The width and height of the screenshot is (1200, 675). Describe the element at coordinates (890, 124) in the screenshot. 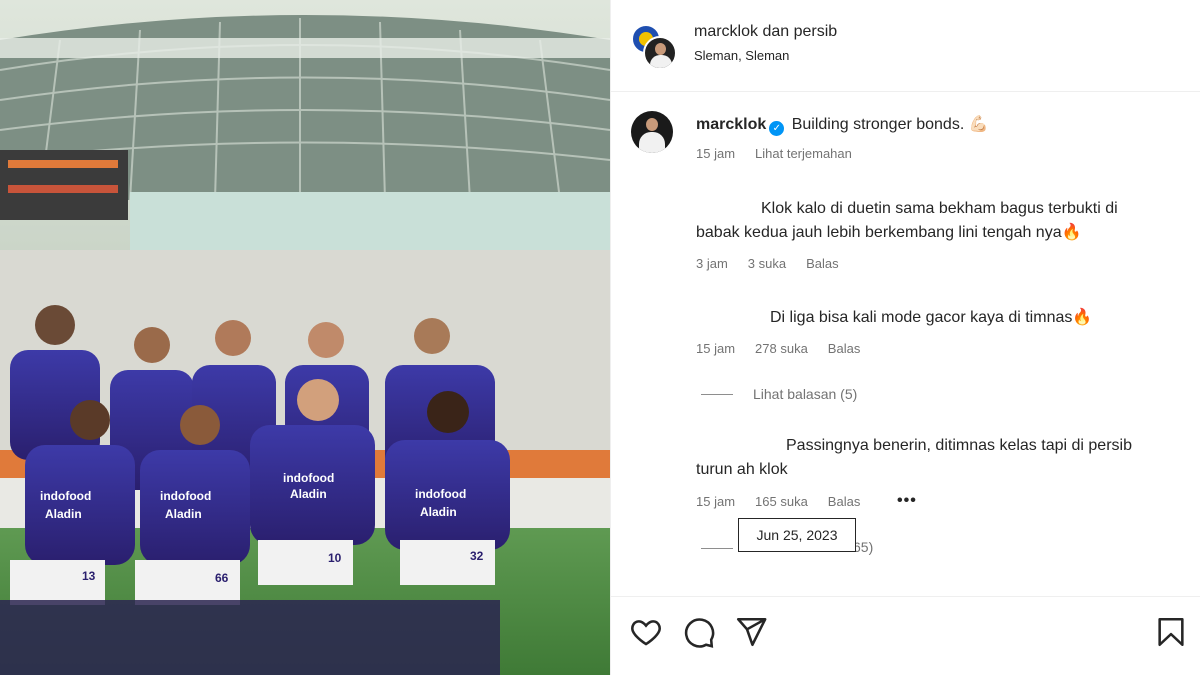

I see `caption-text: Building stronger bonds. 💪🏻` at that location.